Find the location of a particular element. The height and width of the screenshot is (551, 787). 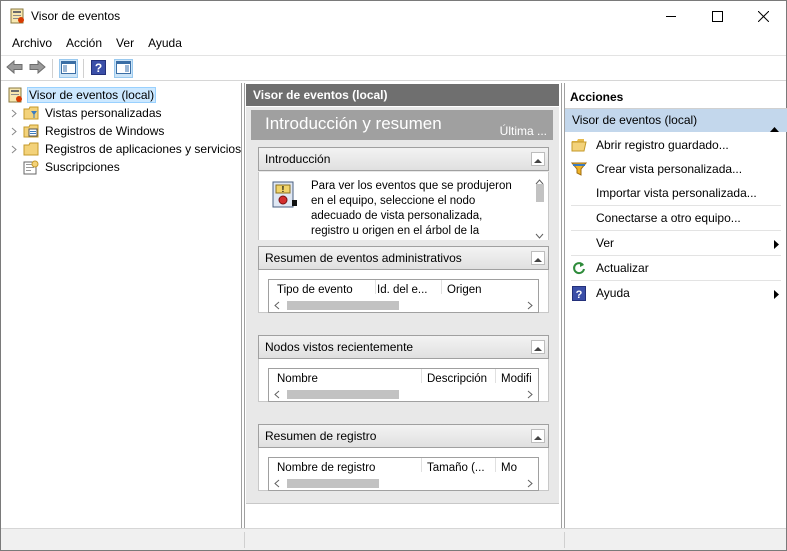

tree-item-label: Visor de eventos (local) is located at coordinates (92, 95).